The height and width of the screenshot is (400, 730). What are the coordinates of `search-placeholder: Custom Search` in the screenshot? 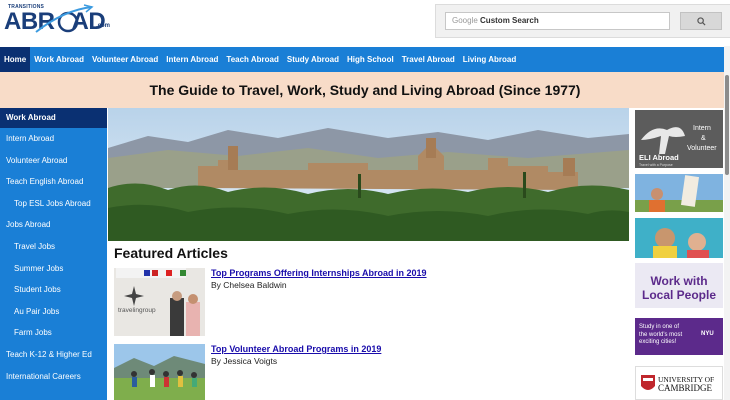 It's located at (509, 20).